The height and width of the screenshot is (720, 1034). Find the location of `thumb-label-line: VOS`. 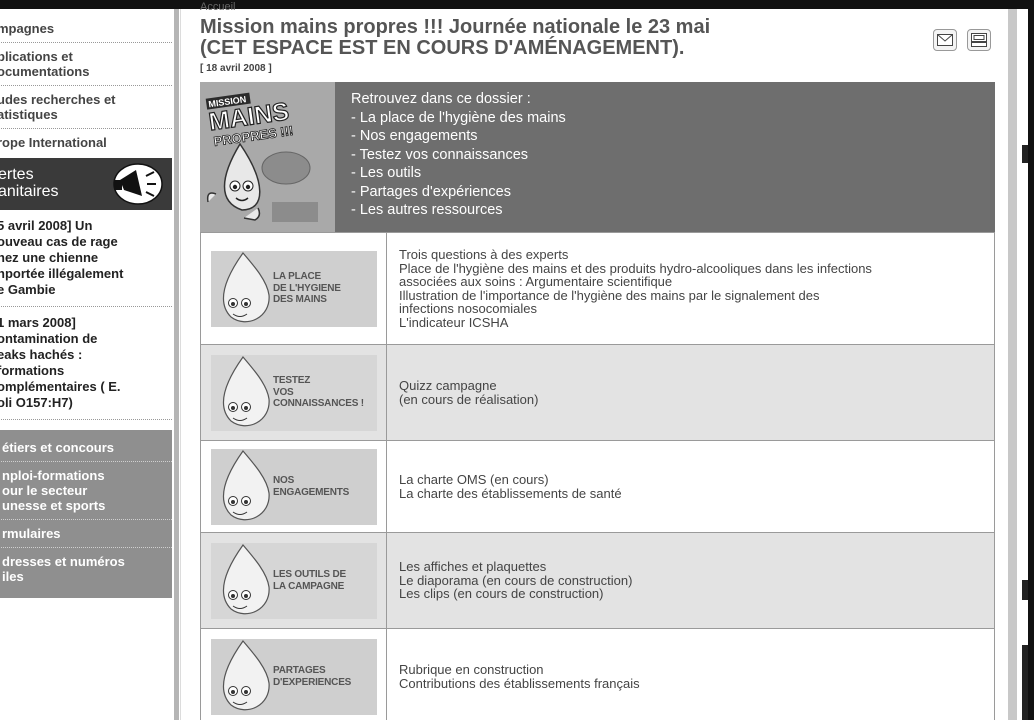

thumb-label-line: VOS is located at coordinates (283, 392).